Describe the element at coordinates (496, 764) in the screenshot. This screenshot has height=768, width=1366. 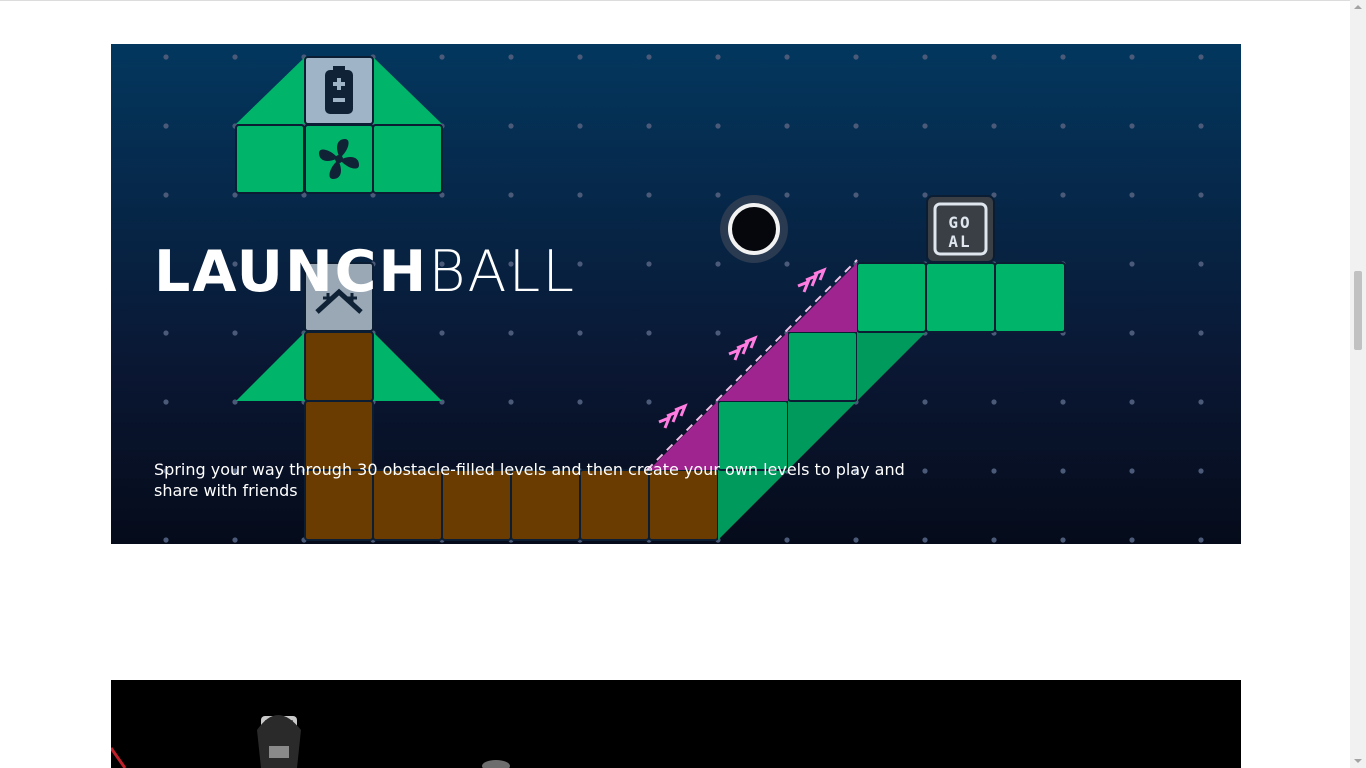
I see `small-object-icon` at that location.